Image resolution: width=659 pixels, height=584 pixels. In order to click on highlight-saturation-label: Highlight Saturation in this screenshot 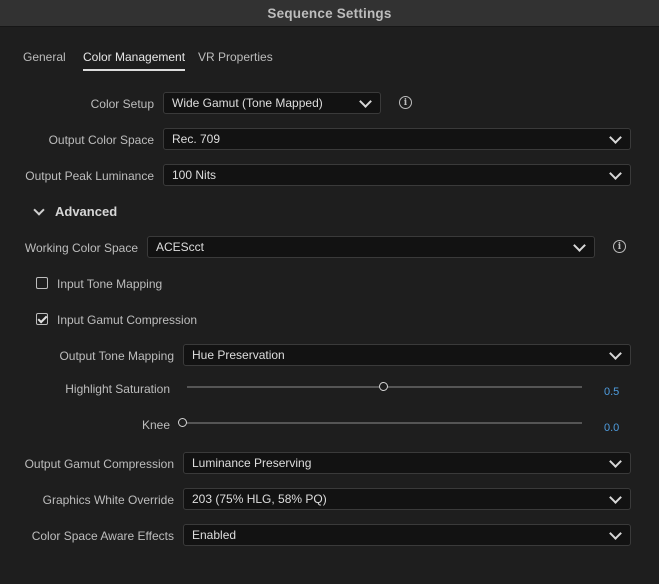, I will do `click(117, 389)`.